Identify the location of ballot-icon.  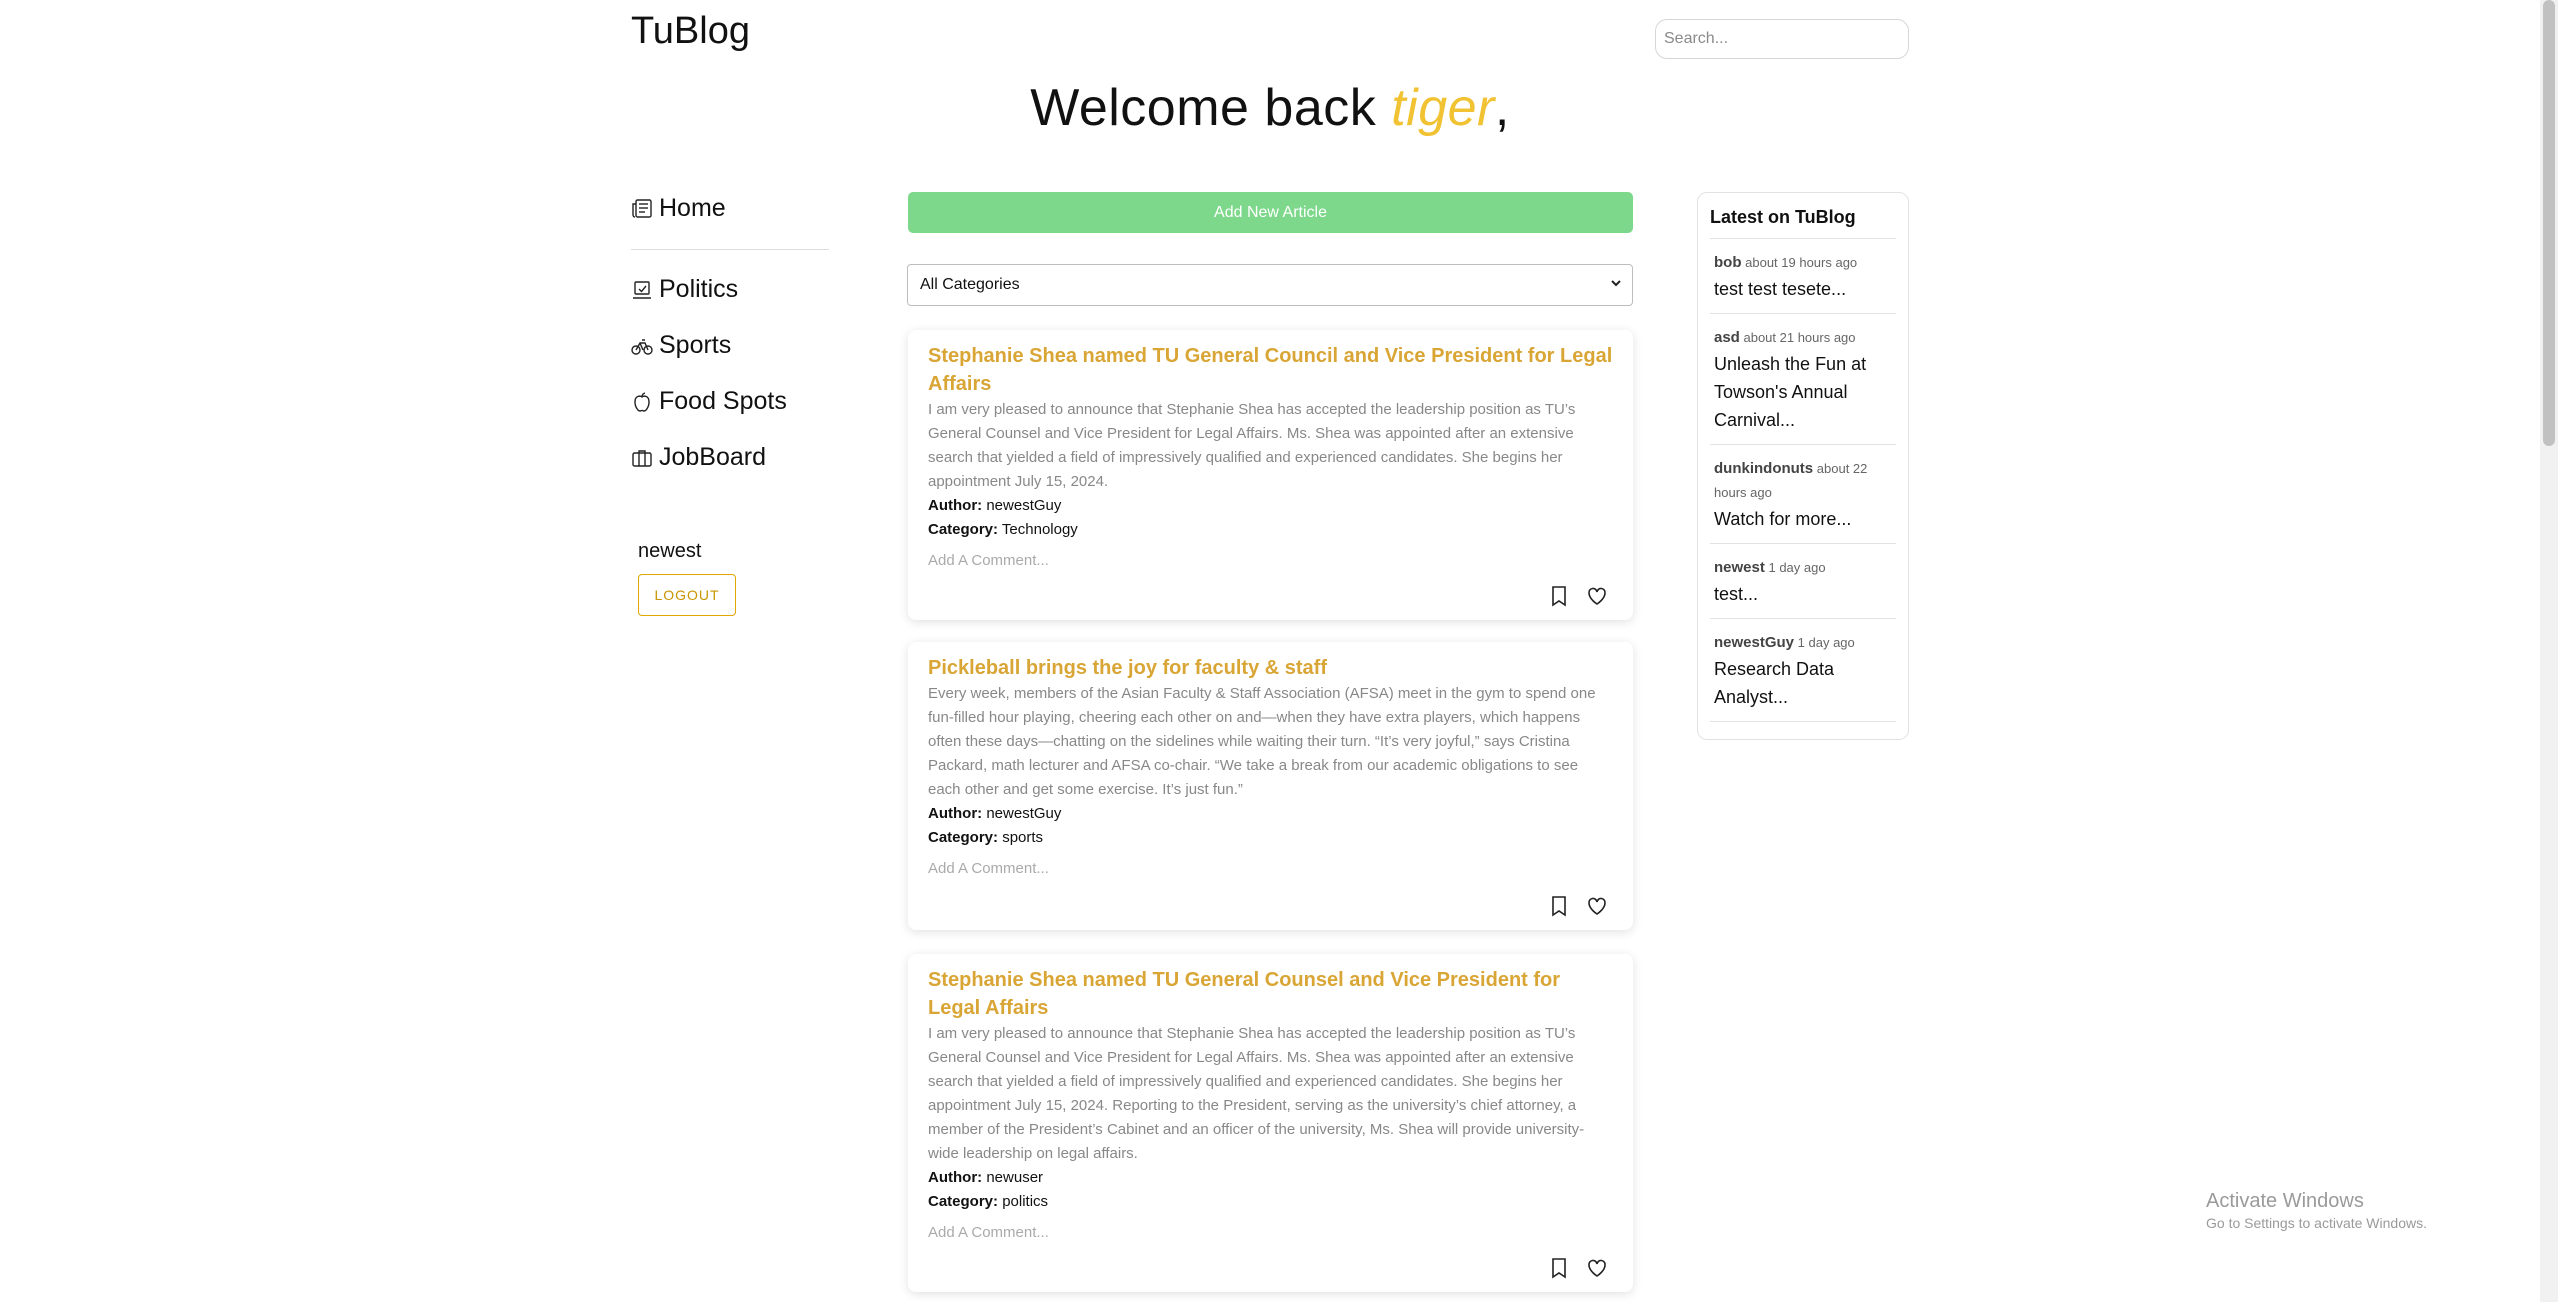
(642, 290).